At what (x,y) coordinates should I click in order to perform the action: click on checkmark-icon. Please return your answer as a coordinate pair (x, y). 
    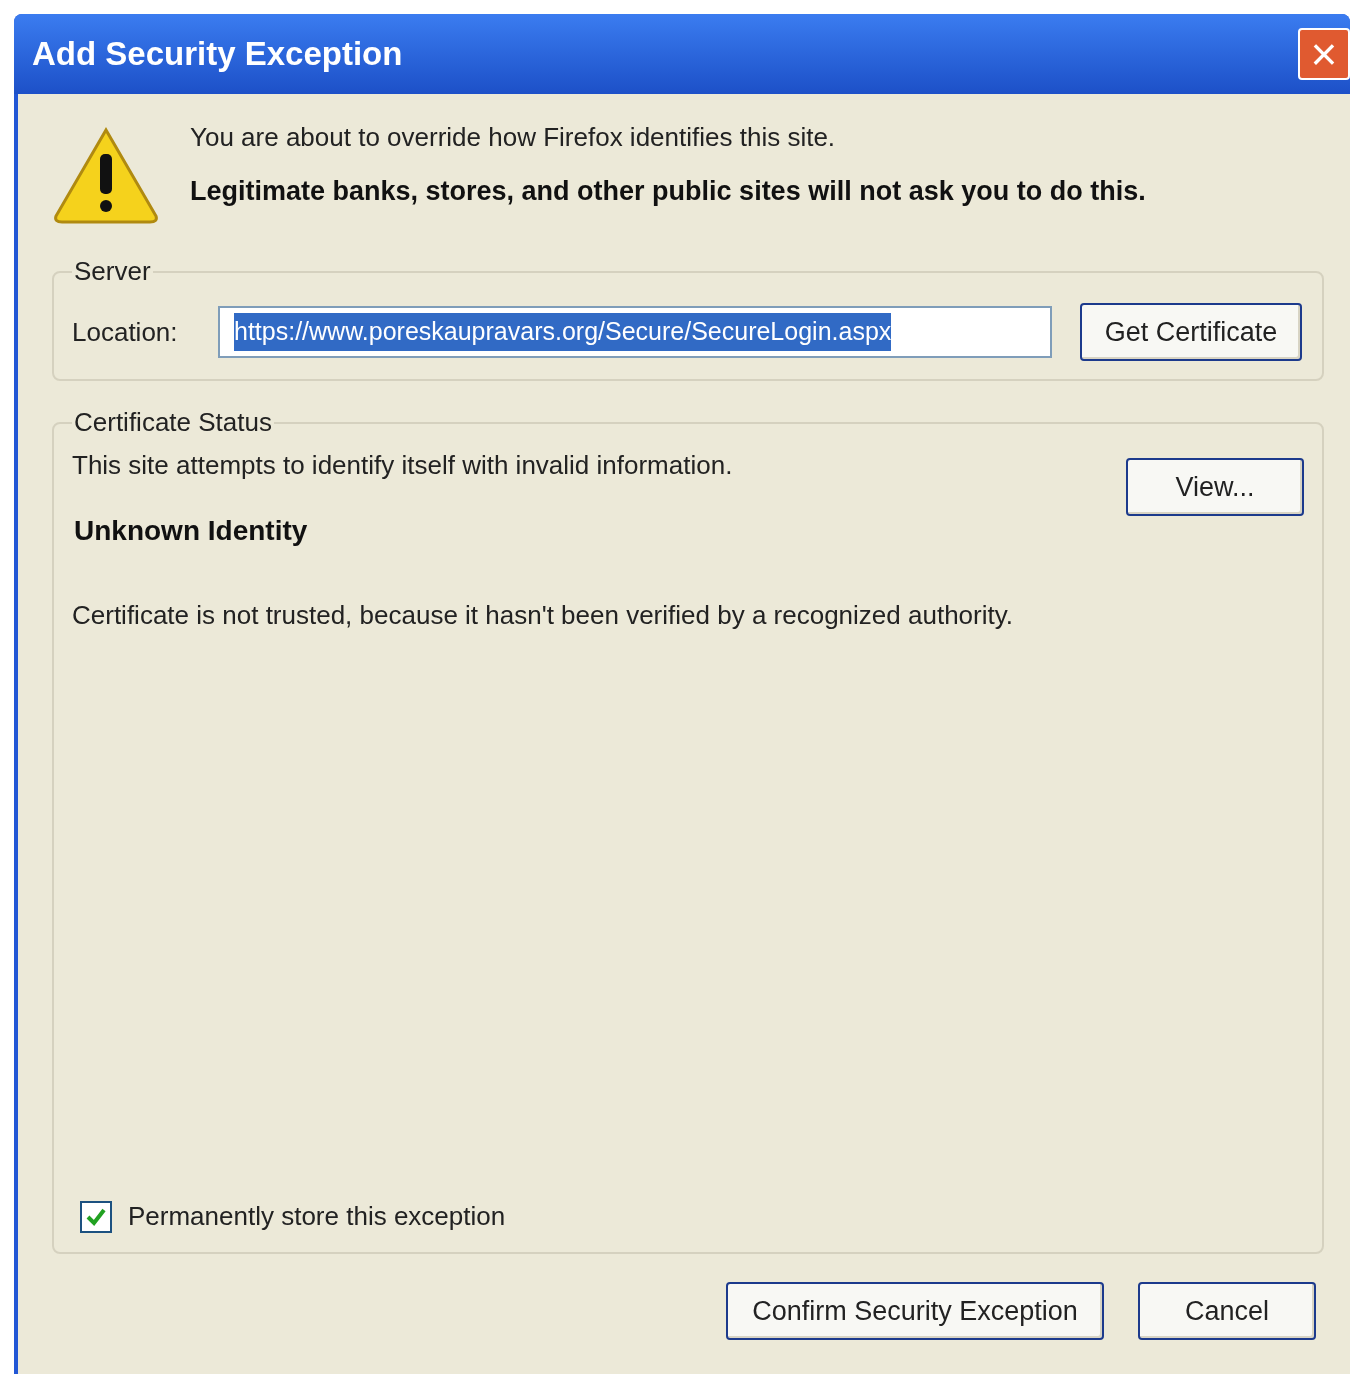
    Looking at the image, I should click on (96, 1216).